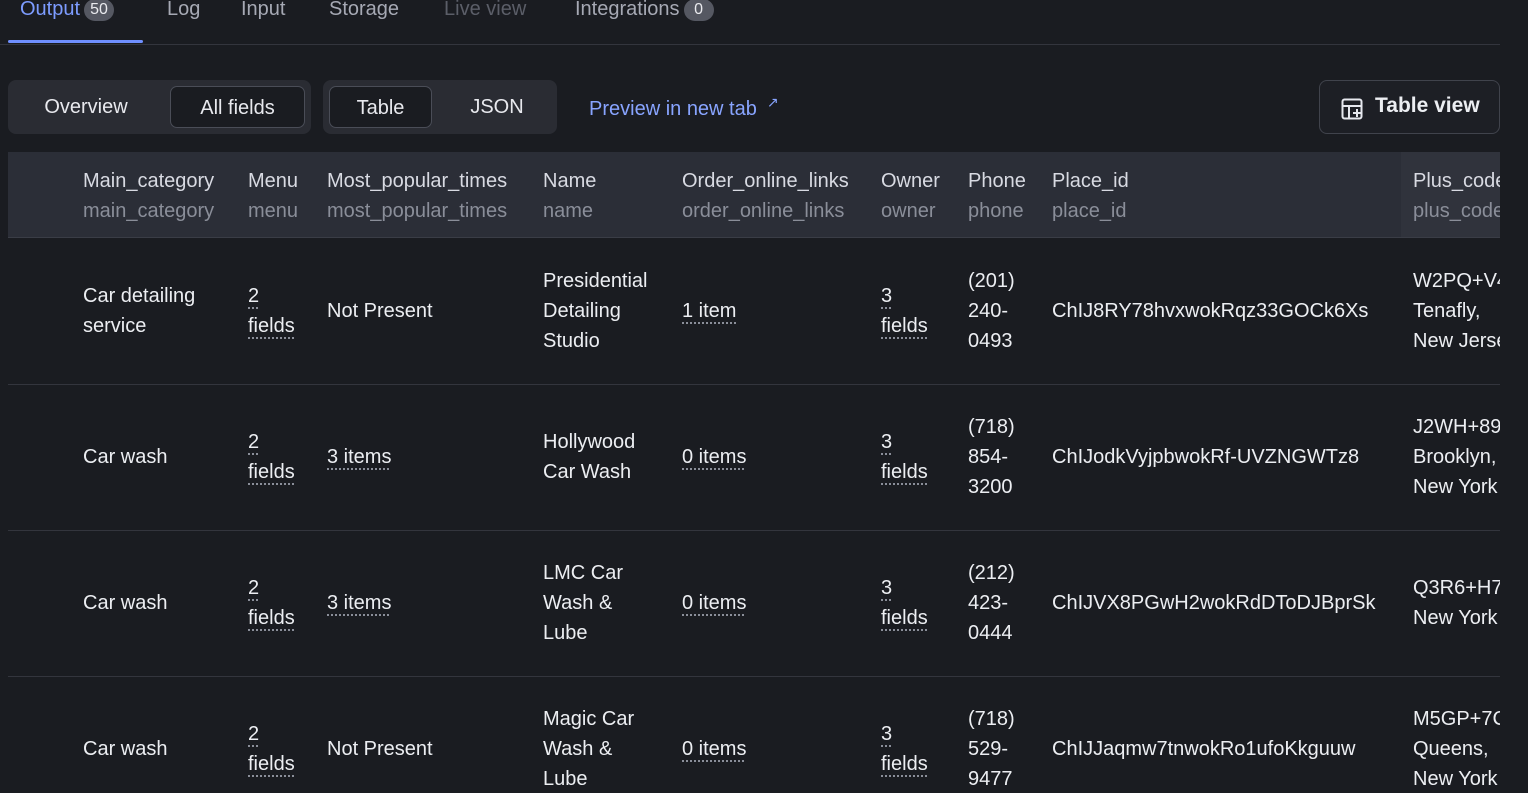 Image resolution: width=1528 pixels, height=793 pixels. What do you see at coordinates (380, 107) in the screenshot?
I see `table-format-button: Table` at bounding box center [380, 107].